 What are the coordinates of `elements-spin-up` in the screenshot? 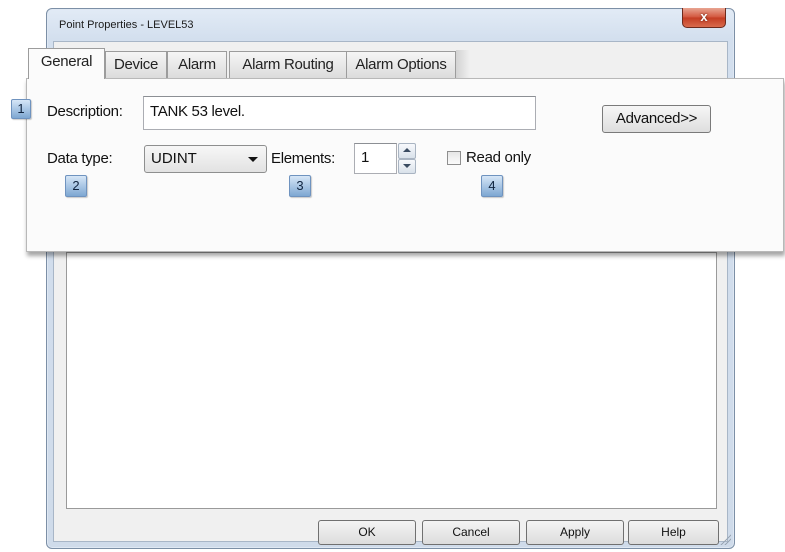 It's located at (407, 151).